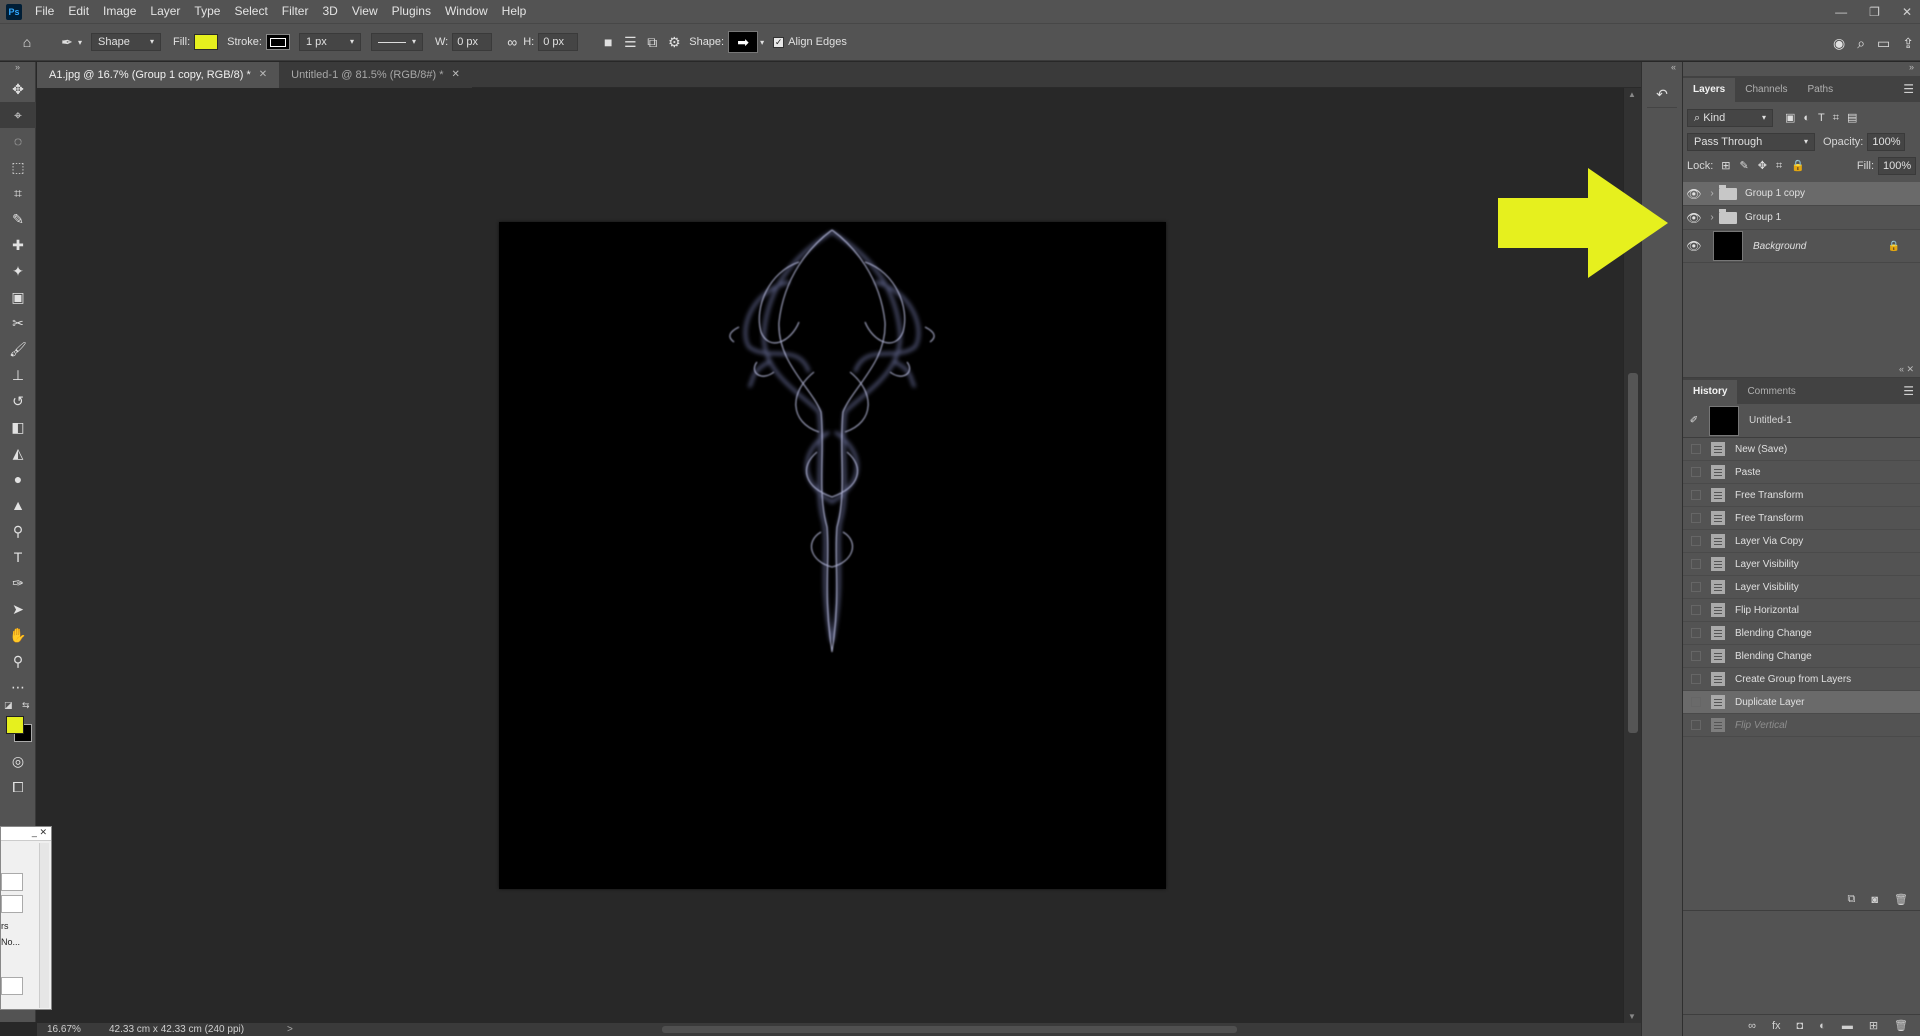  I want to click on account-icon: ◉, so click(1839, 43).